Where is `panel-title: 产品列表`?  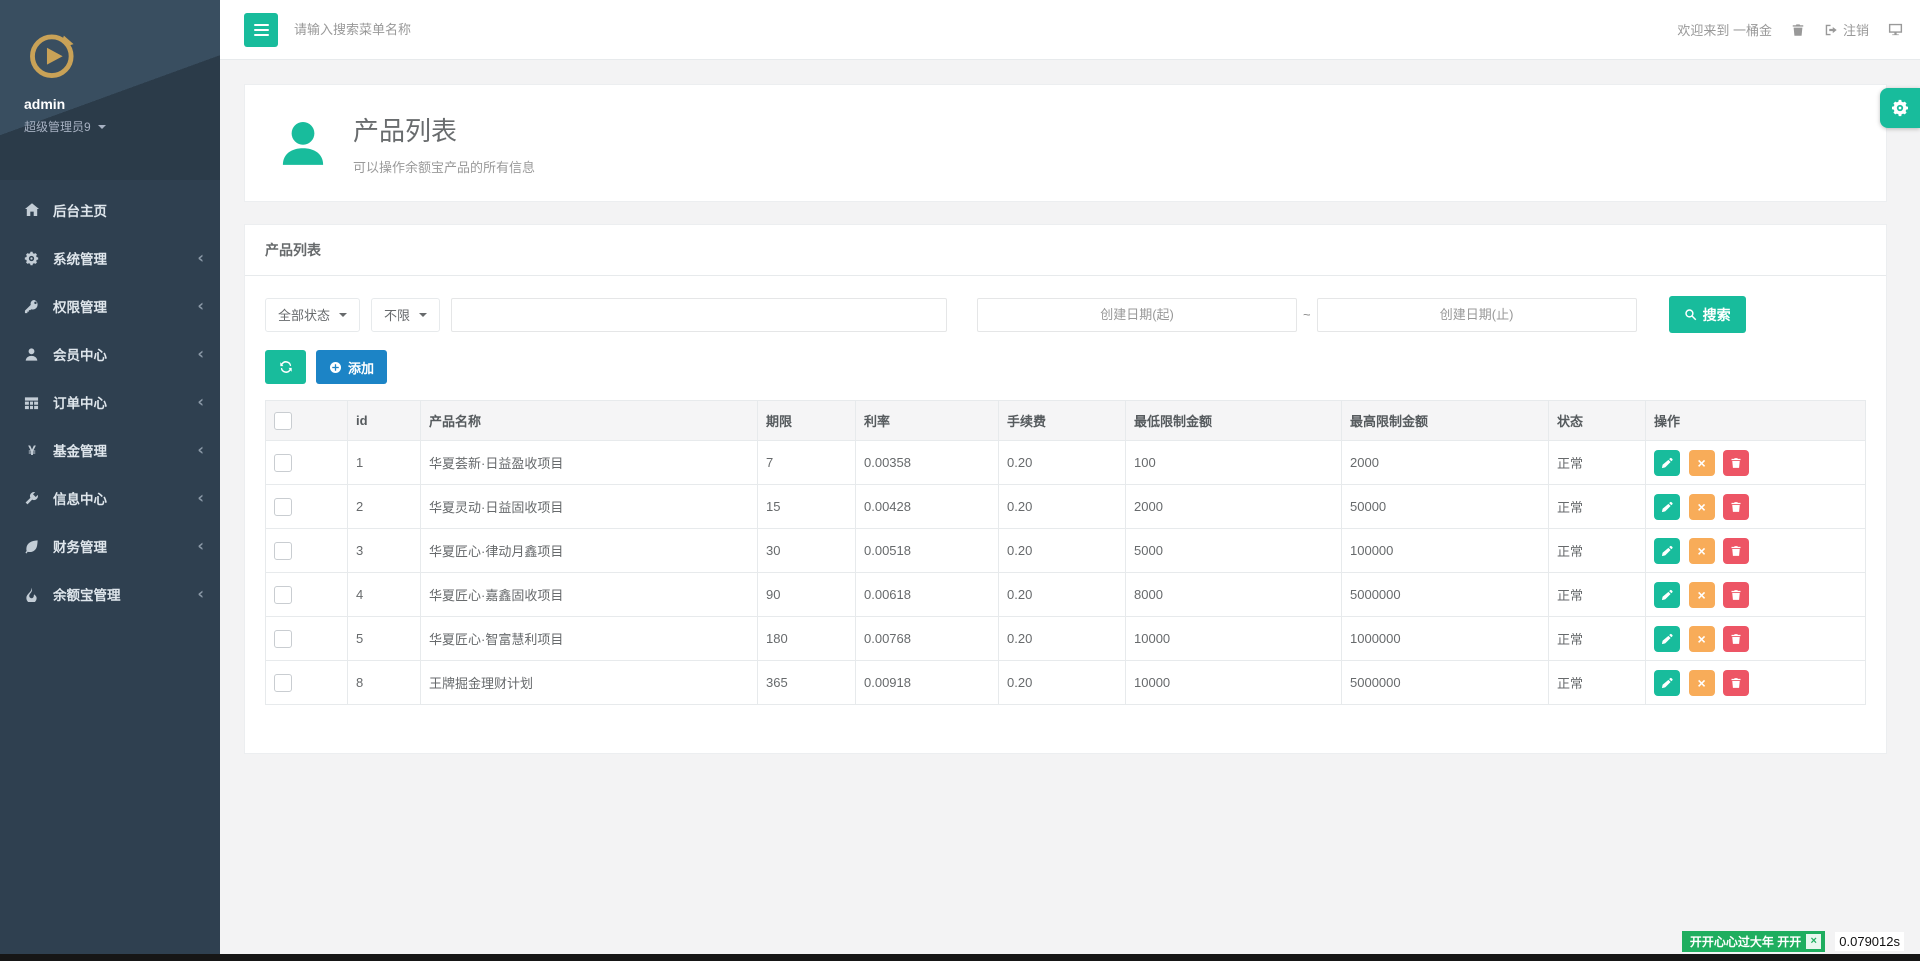 panel-title: 产品列表 is located at coordinates (1065, 250).